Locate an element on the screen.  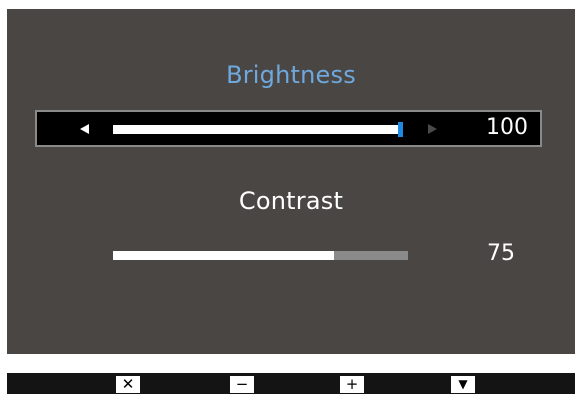
brightness-slider-row: 100 is located at coordinates (288, 128).